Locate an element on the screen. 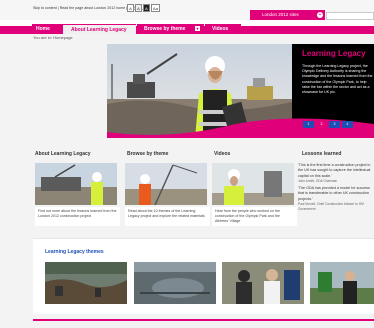 The height and width of the screenshot is (328, 374). hero-title: Learning Legacy is located at coordinates (334, 53).